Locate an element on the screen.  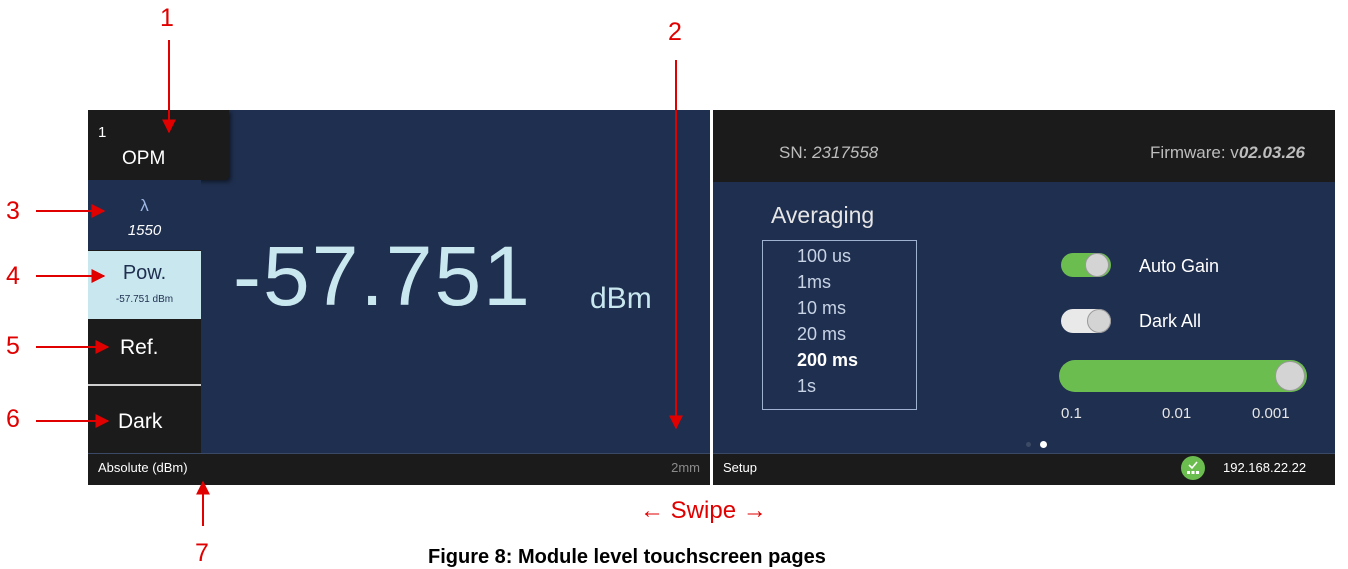
callout-2: 2 is located at coordinates (675, 32).